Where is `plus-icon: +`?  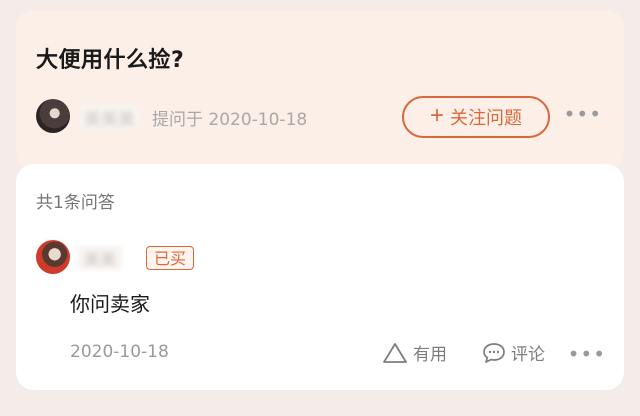 plus-icon: + is located at coordinates (436, 115).